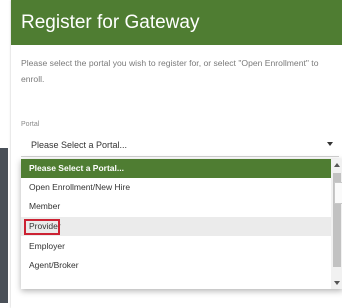 Image resolution: width=342 pixels, height=308 pixels. Describe the element at coordinates (4, 225) in the screenshot. I see `background-panel-edge` at that location.